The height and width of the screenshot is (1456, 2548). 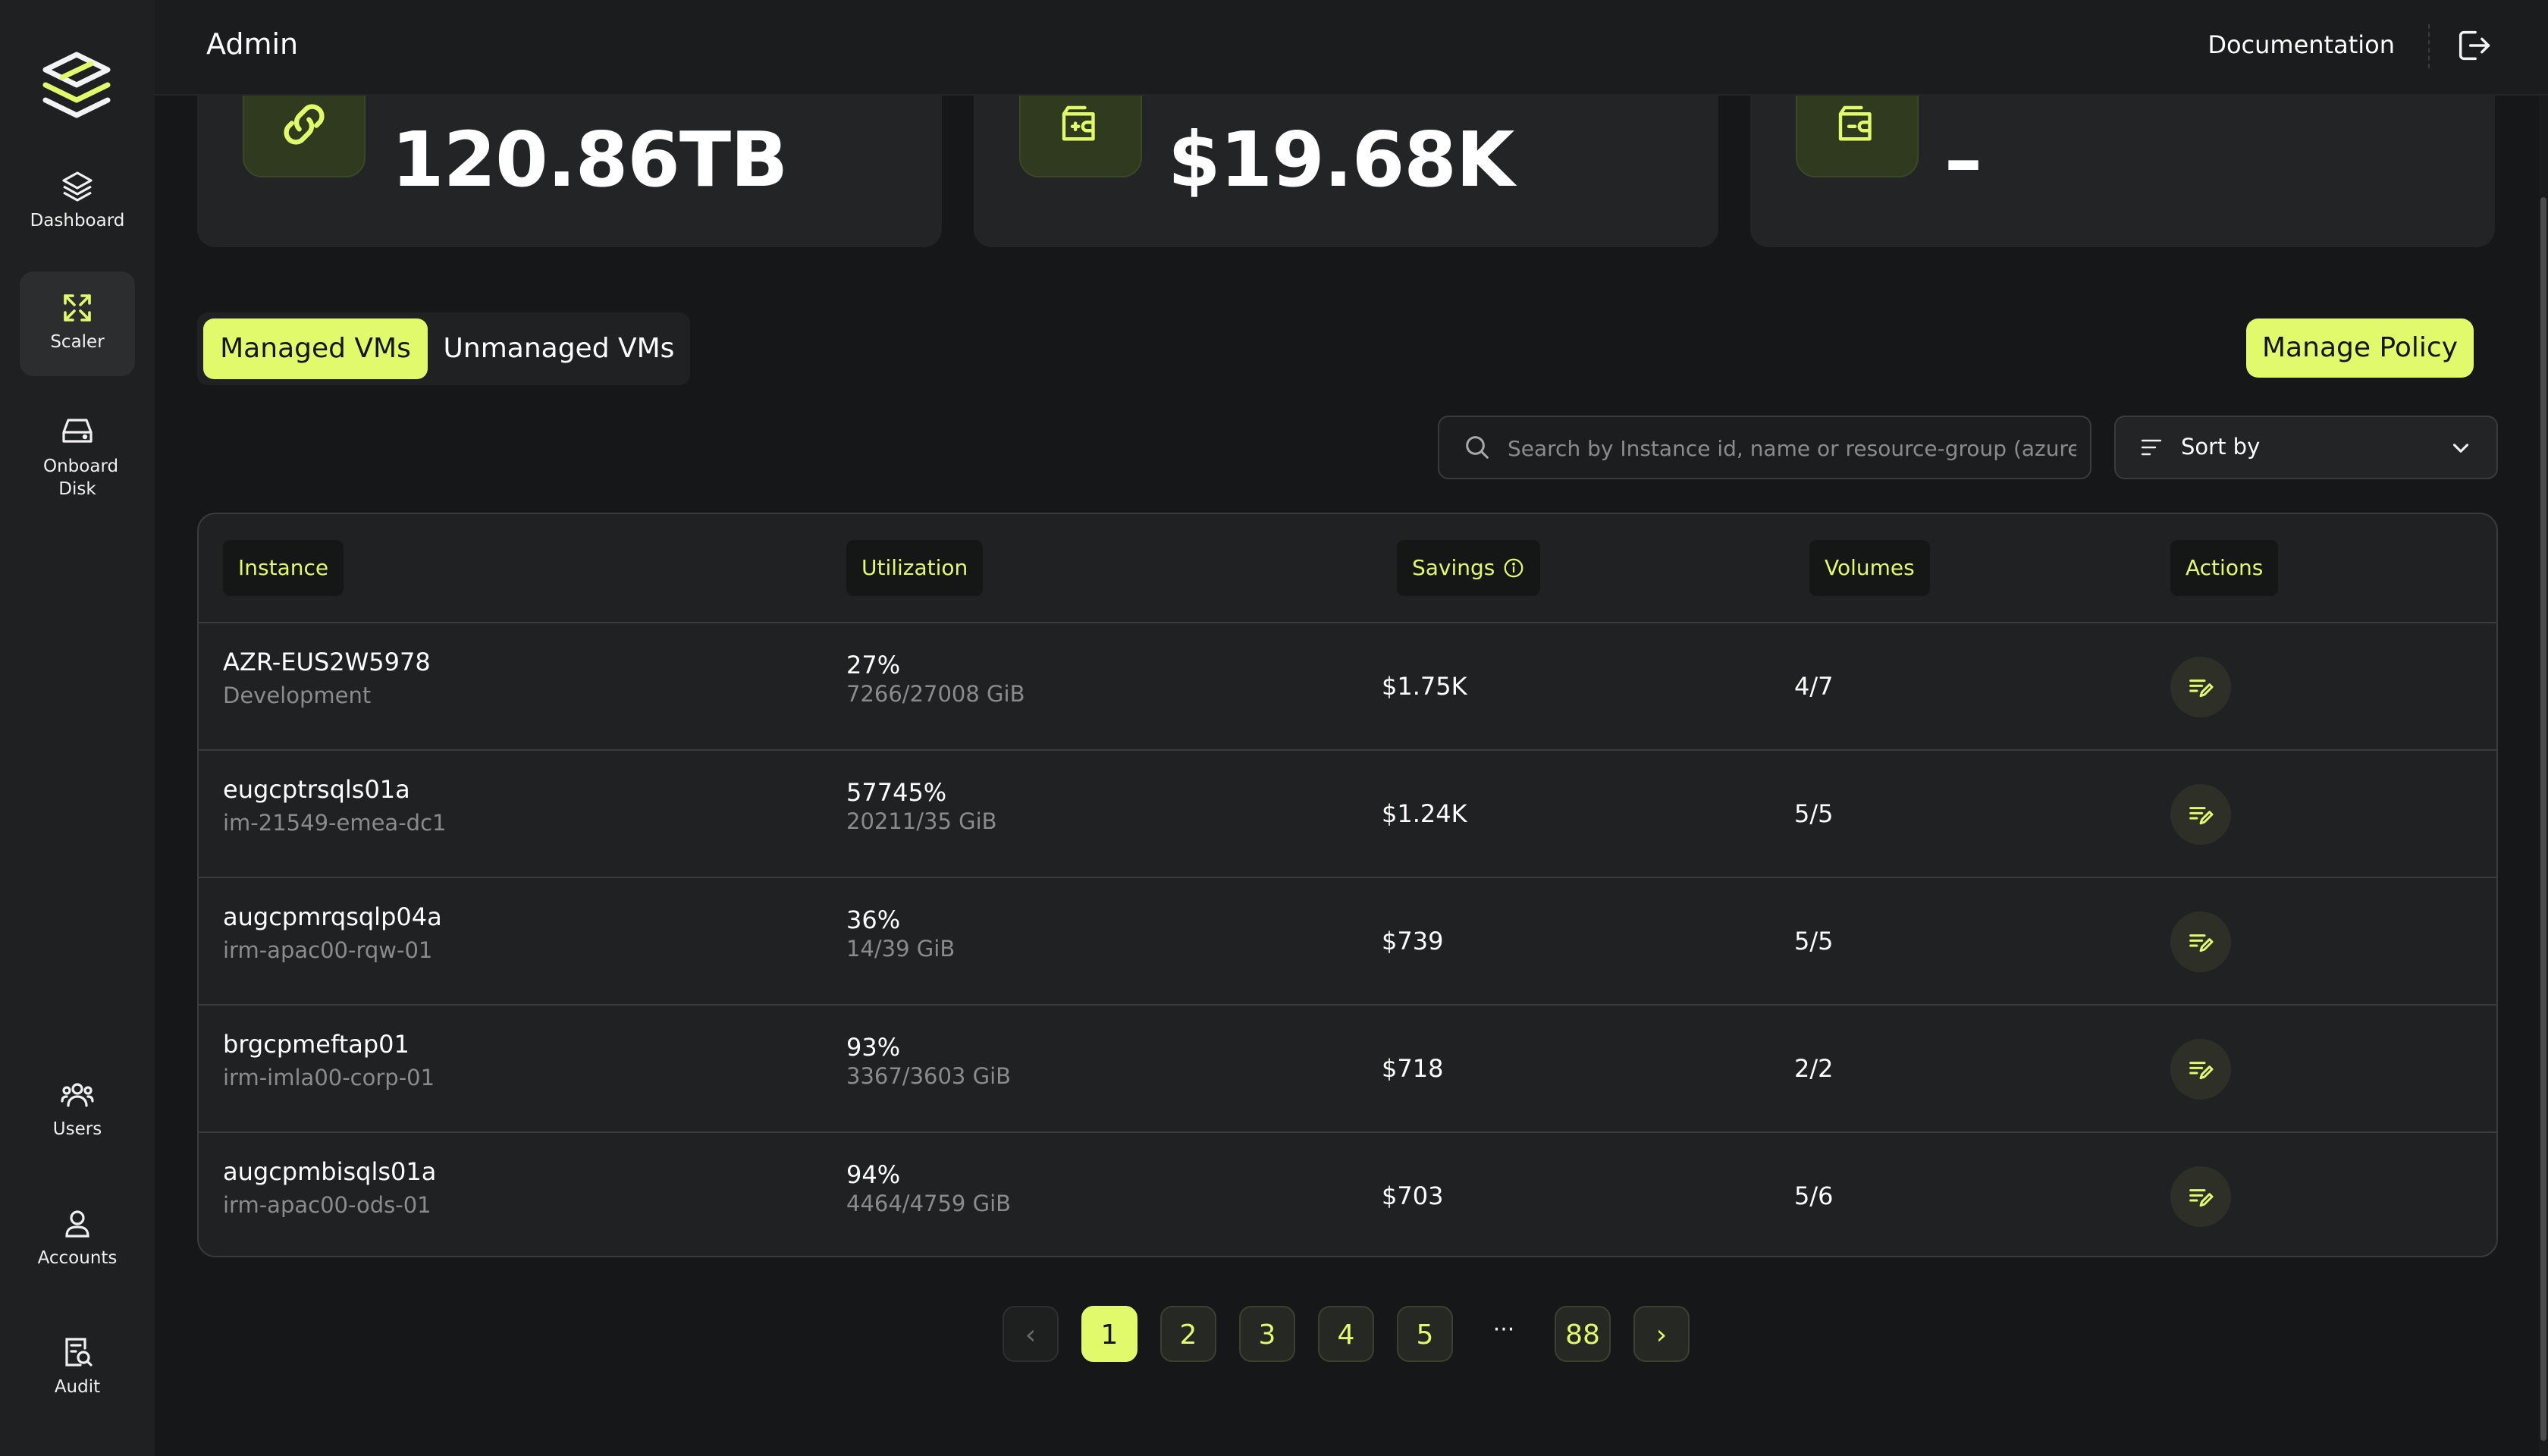 I want to click on instance-name: brgcpmeftap01, so click(x=329, y=1044).